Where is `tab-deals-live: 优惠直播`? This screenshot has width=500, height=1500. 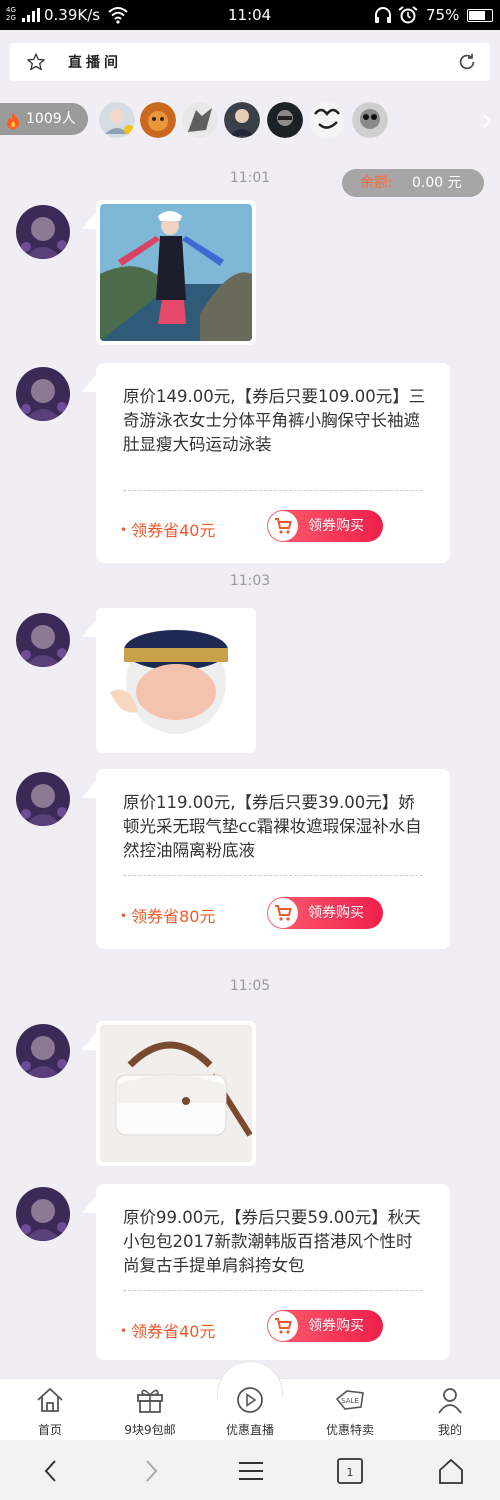 tab-deals-live: 优惠直播 is located at coordinates (250, 1410).